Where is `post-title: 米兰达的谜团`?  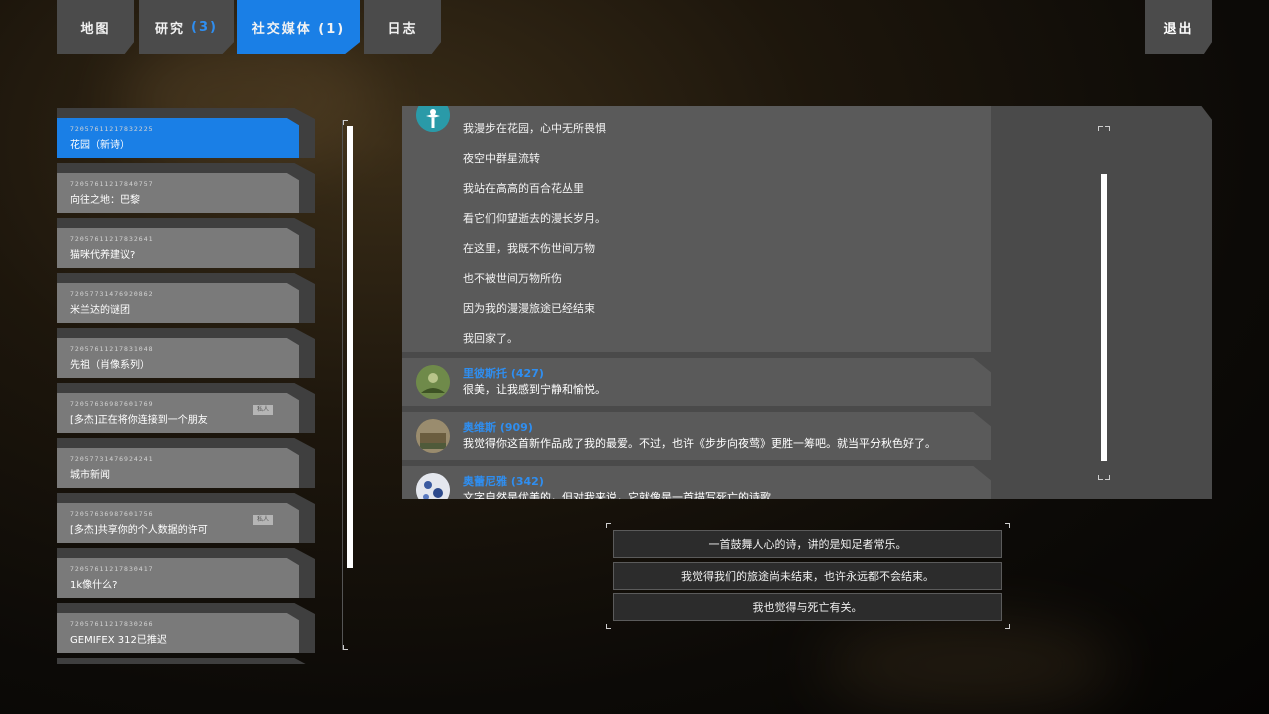 post-title: 米兰达的谜团 is located at coordinates (100, 310).